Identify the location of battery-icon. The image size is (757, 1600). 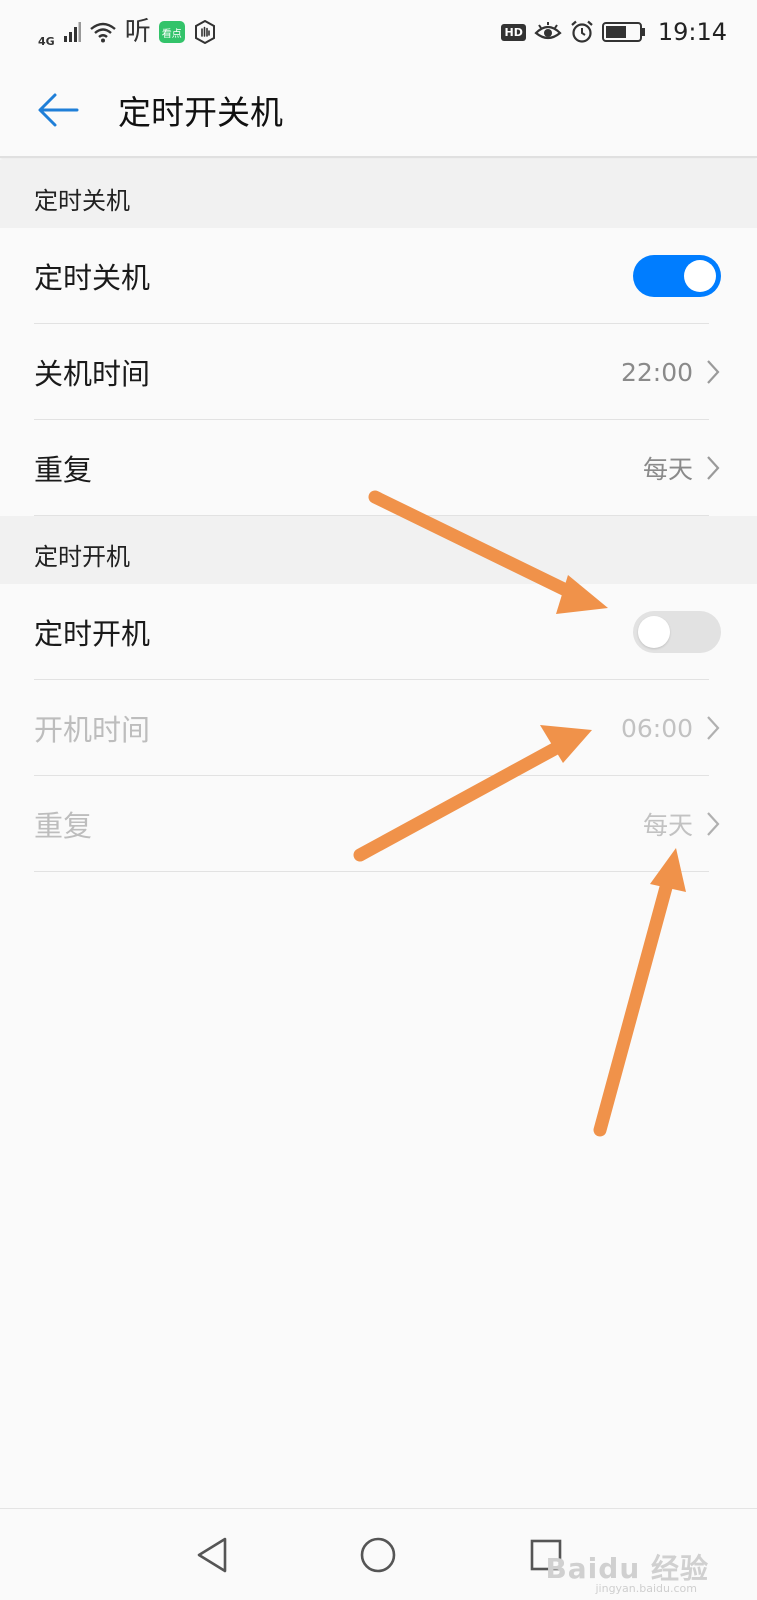
(623, 32).